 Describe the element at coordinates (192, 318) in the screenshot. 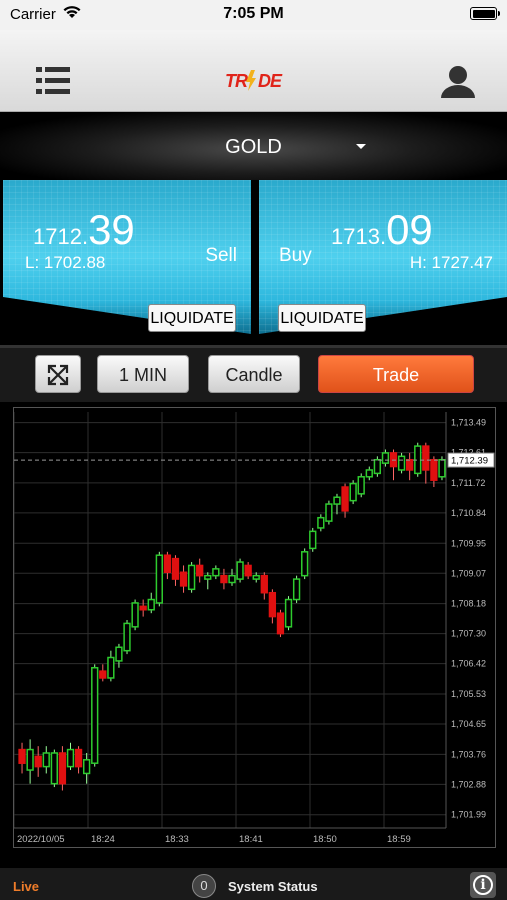

I see `liquidate-sell-button: LIQUIDATE` at that location.